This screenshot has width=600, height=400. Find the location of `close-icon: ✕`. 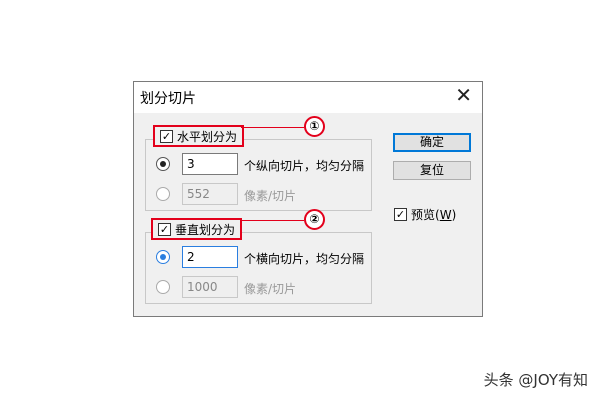

close-icon: ✕ is located at coordinates (463, 95).